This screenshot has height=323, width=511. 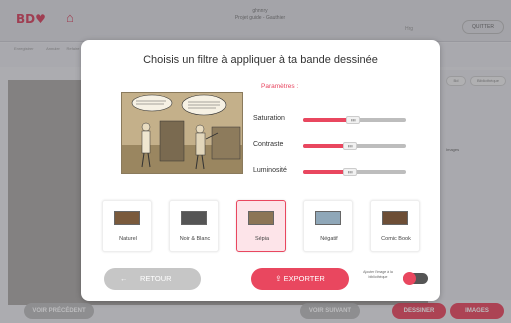 I want to click on export-button: ⇪ EXPORTER, so click(x=300, y=279).